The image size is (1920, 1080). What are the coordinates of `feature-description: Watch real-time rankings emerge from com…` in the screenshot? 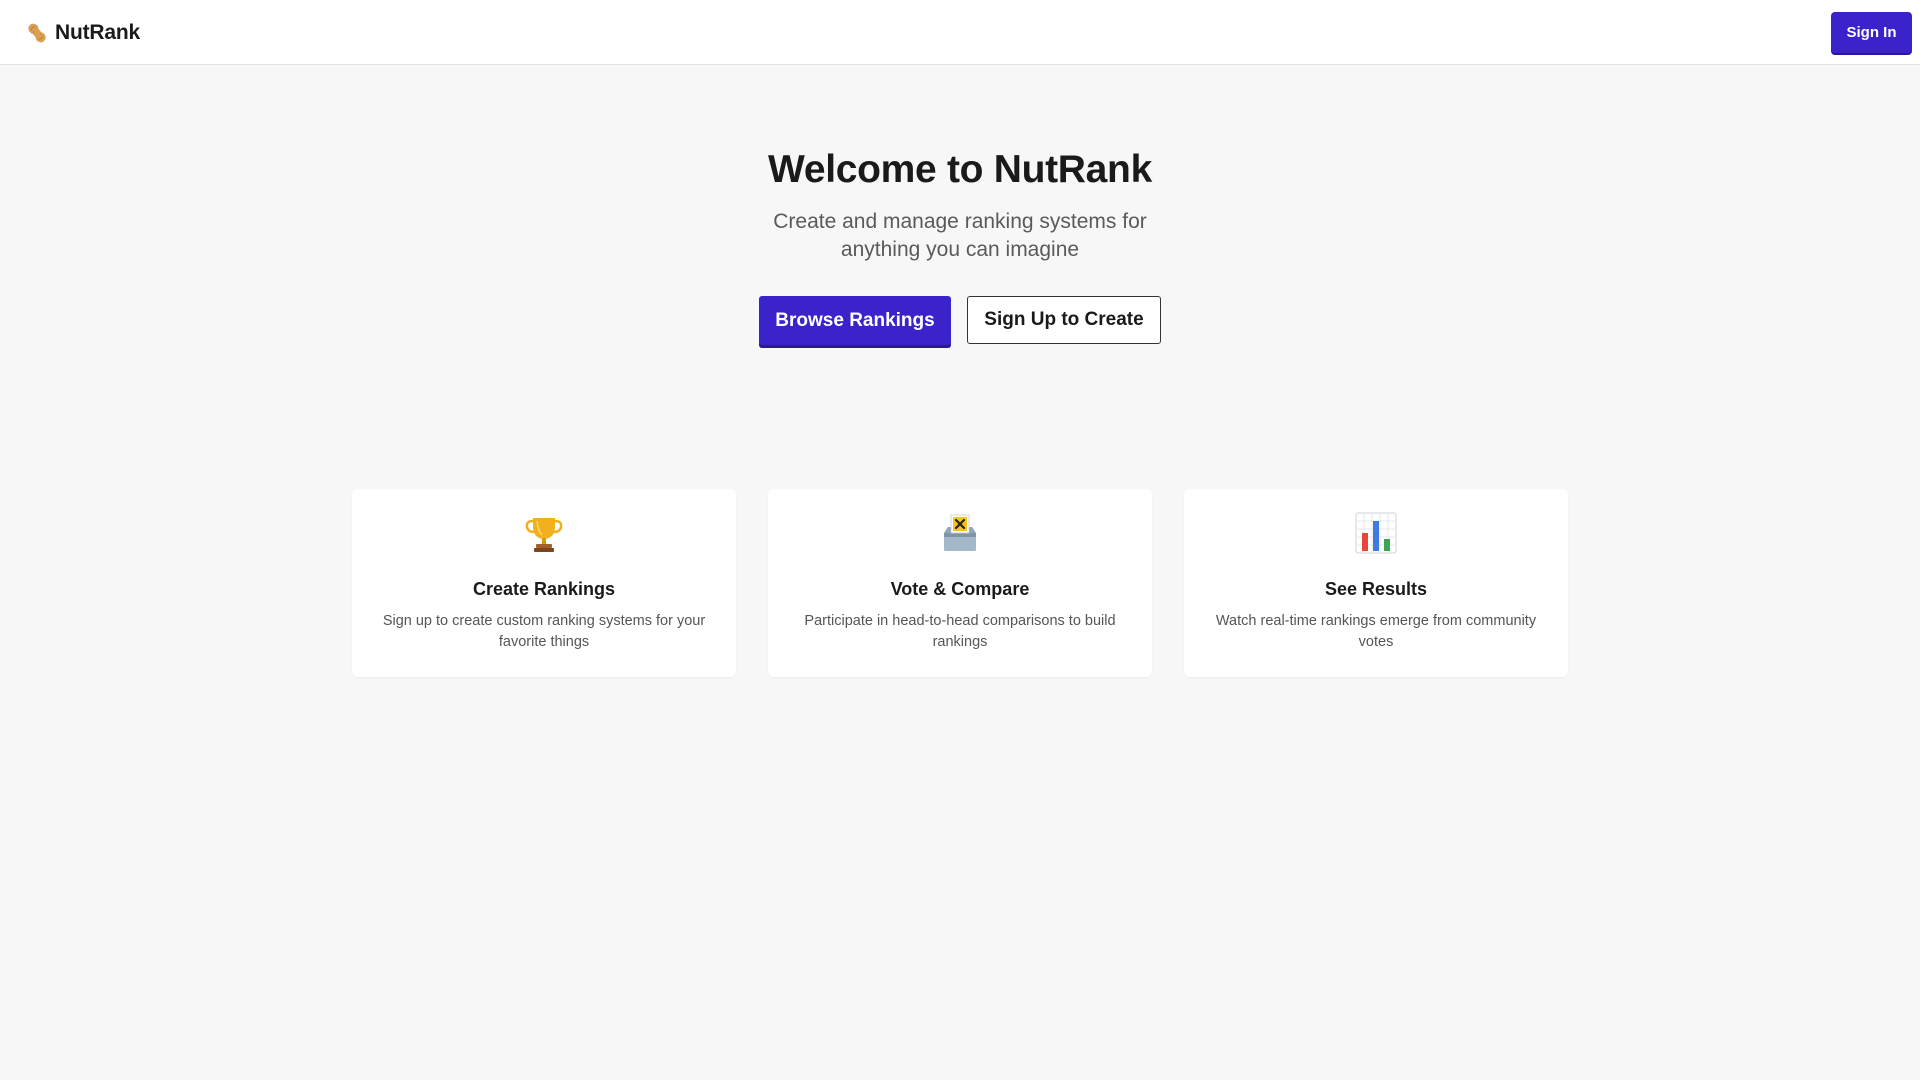 It's located at (1376, 631).